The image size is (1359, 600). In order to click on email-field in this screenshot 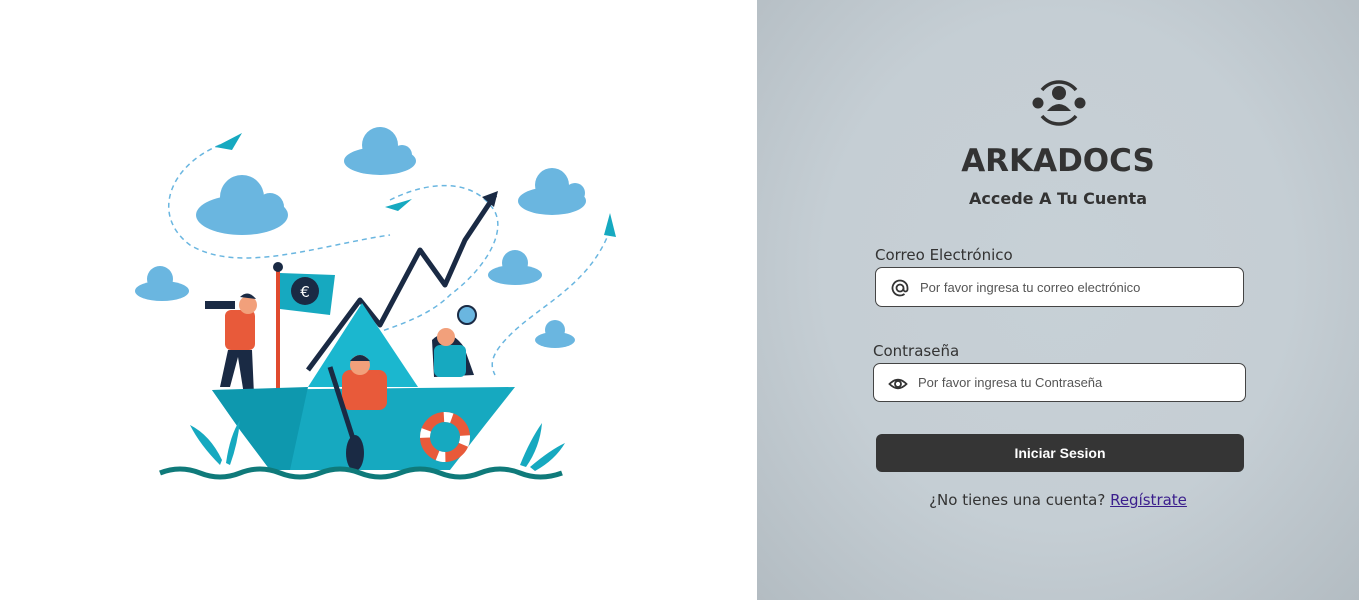, I will do `click(1059, 287)`.